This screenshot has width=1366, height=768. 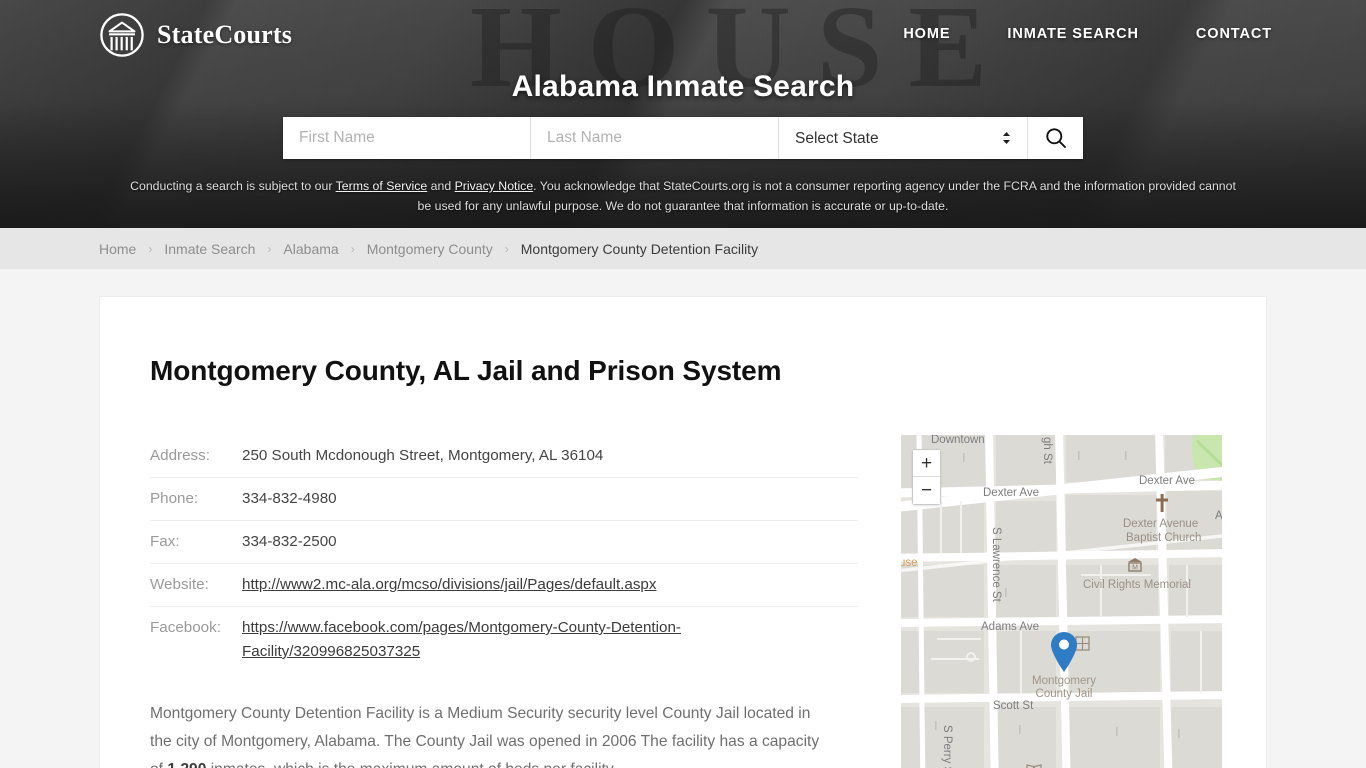 I want to click on breadcrumb-item-home: Home, so click(x=117, y=249).